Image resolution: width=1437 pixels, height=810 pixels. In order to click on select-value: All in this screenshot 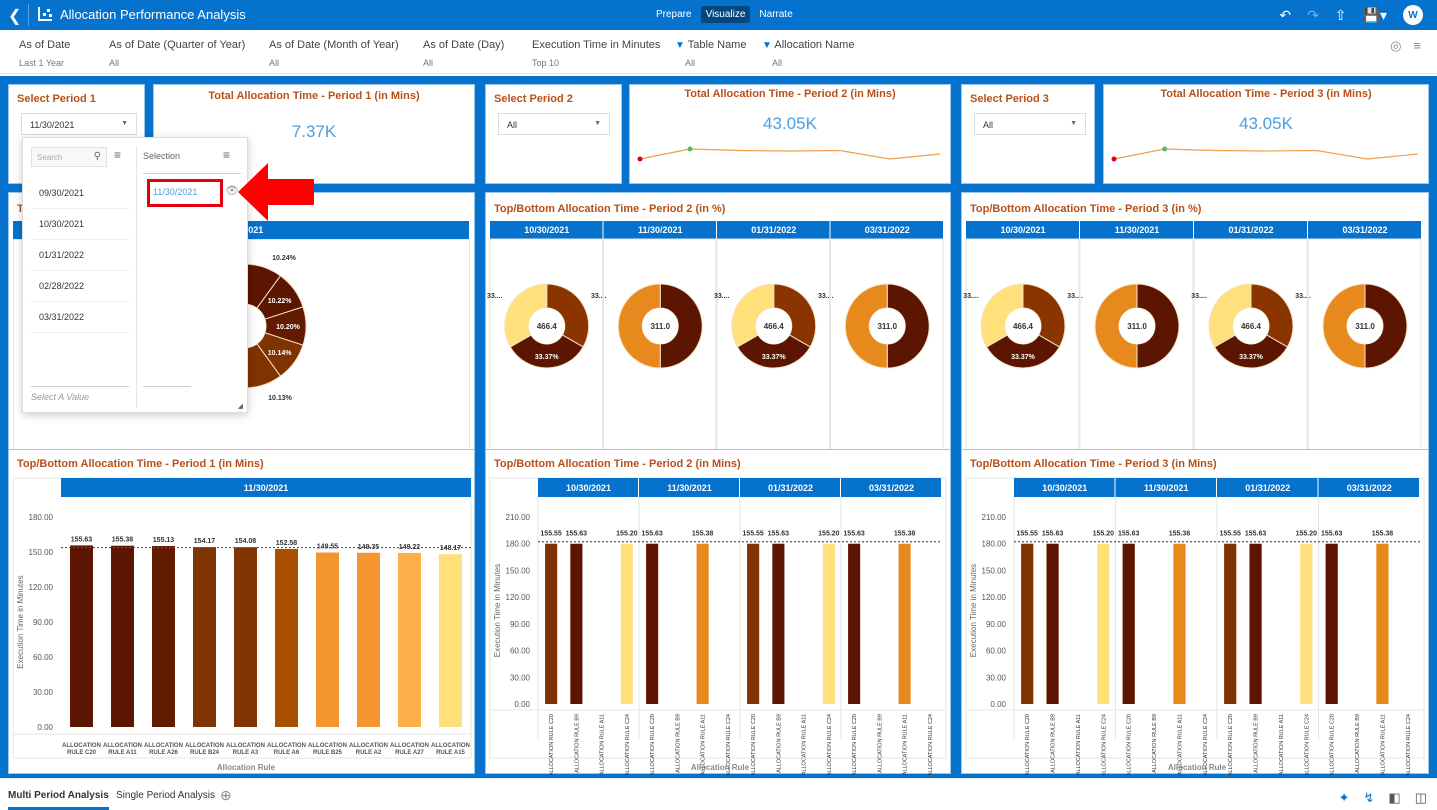, I will do `click(512, 125)`.